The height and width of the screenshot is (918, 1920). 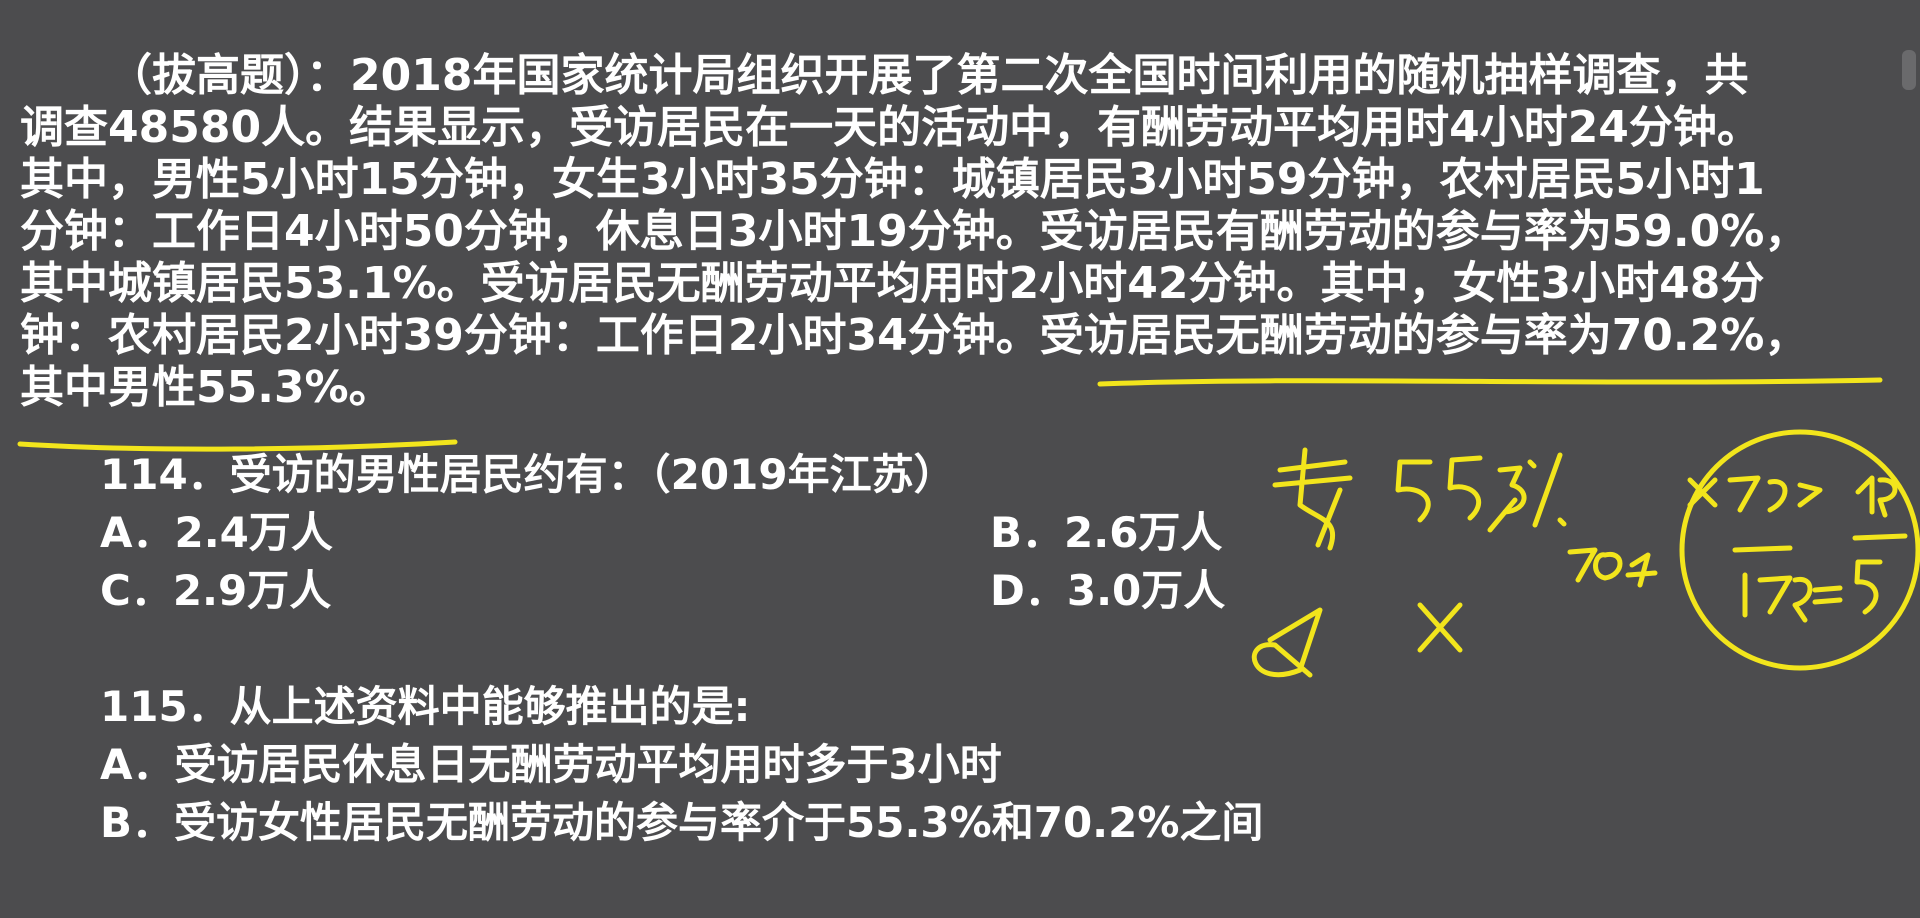 I want to click on scrollbar-thumb, so click(x=1909, y=70).